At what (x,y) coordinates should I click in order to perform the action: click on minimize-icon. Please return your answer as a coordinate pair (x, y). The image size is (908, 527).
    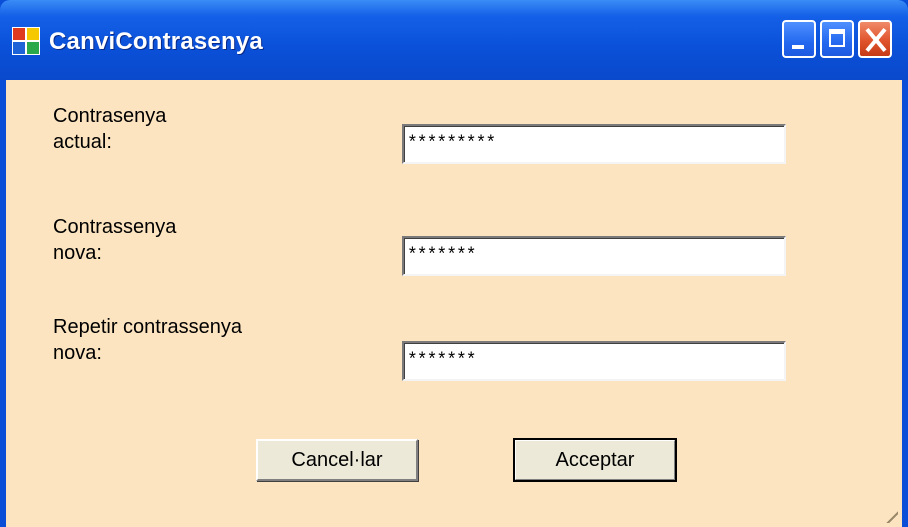
    Looking at the image, I should click on (798, 47).